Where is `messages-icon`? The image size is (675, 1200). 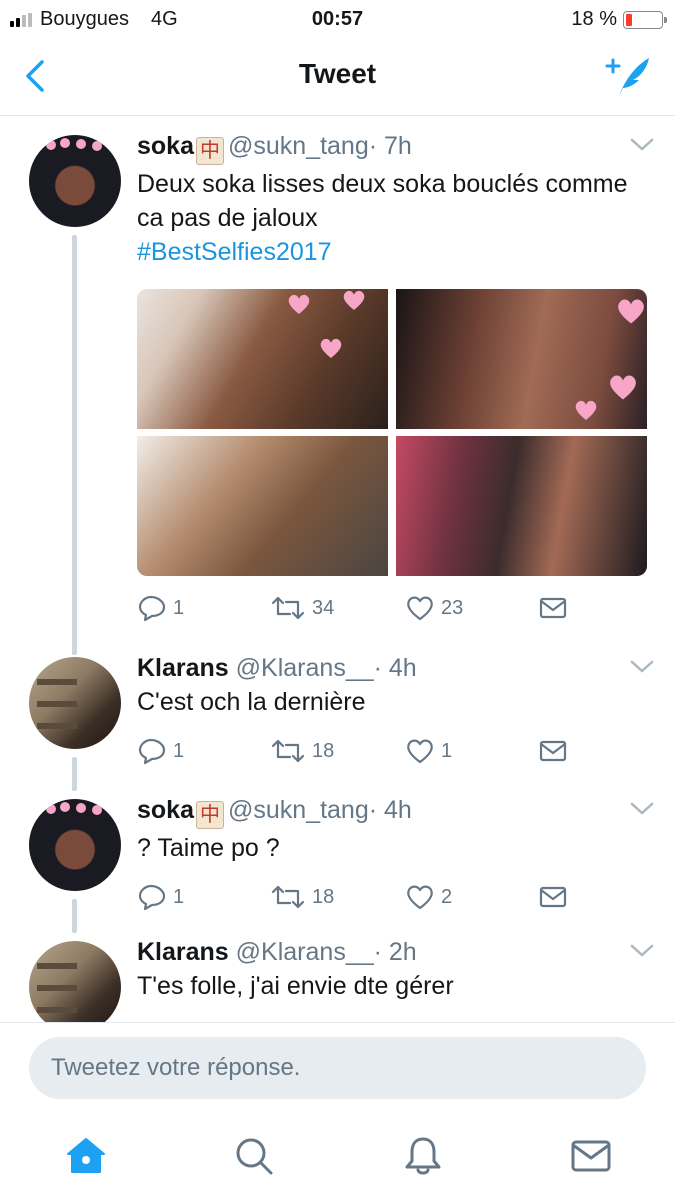 messages-icon is located at coordinates (591, 1156).